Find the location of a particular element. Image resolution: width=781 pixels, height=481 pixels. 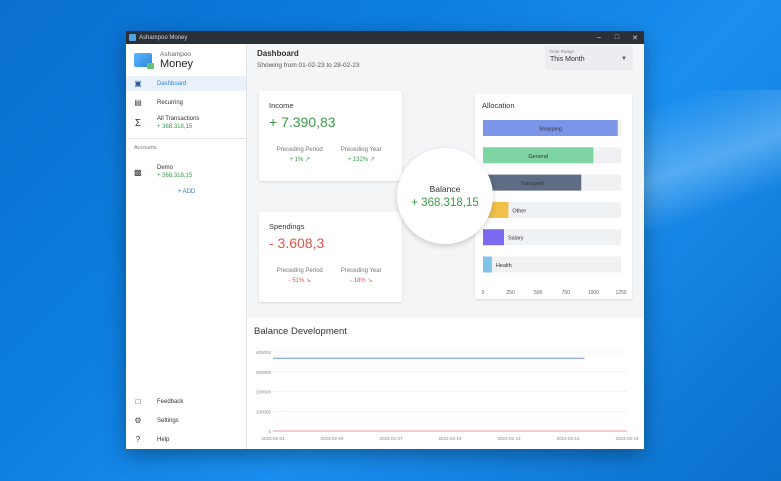

dashboard-icon: ▣ is located at coordinates (138, 83).